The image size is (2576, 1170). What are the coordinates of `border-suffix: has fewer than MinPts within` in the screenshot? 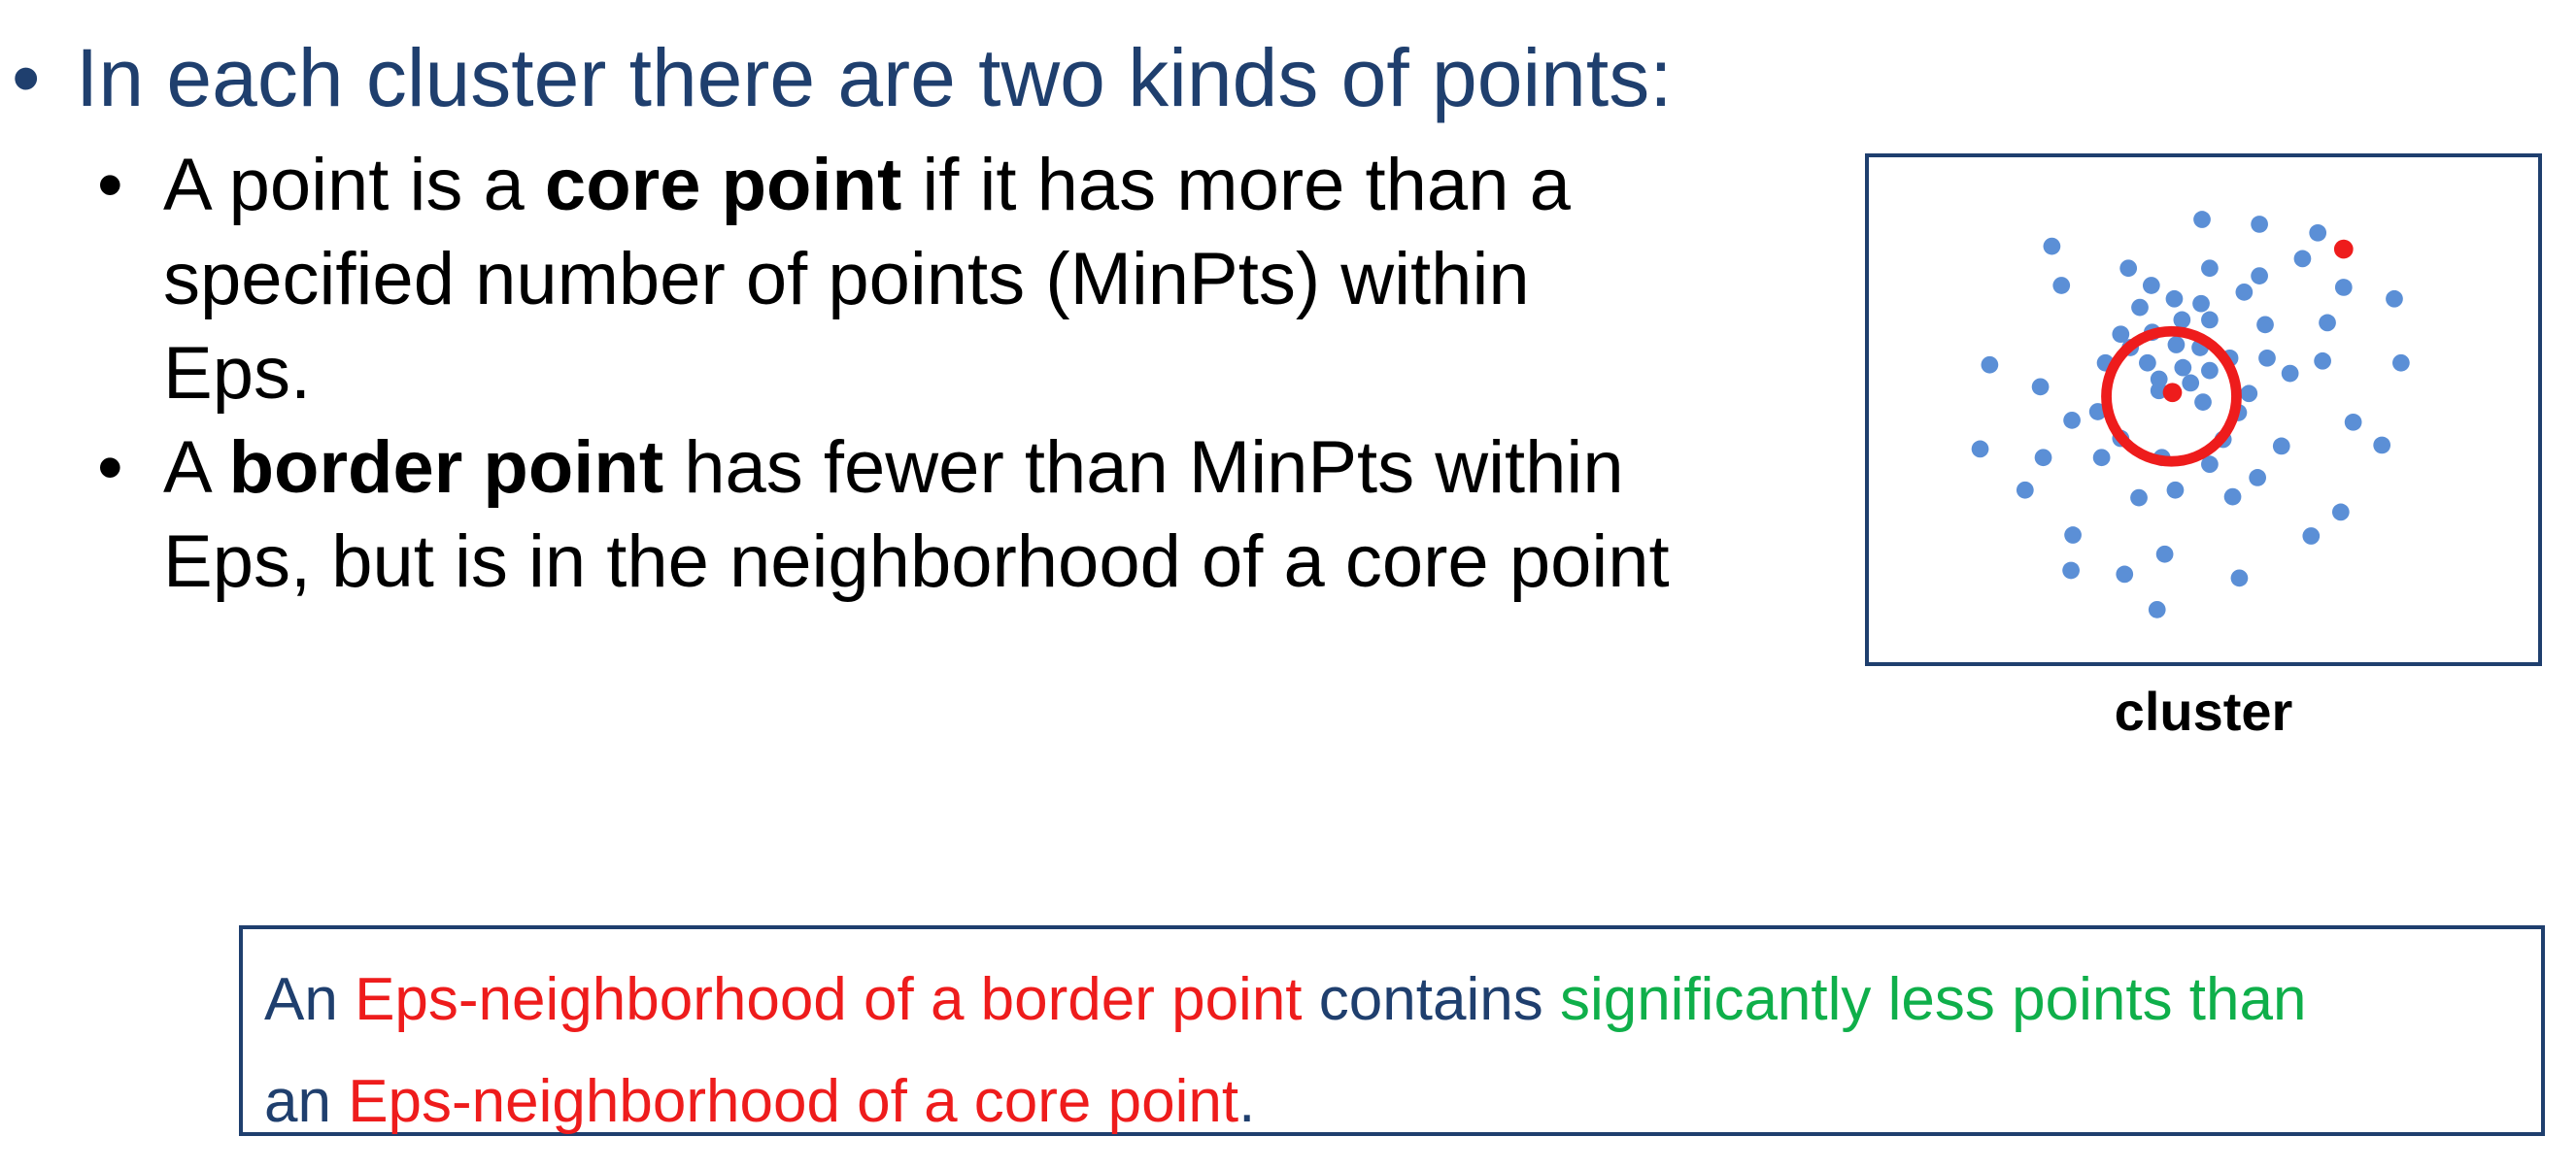 It's located at (1143, 467).